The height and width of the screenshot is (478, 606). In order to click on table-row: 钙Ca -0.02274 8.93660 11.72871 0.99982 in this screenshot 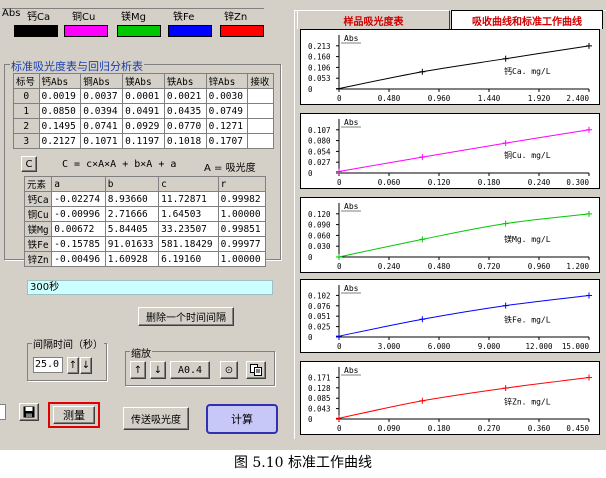, I will do `click(145, 199)`.